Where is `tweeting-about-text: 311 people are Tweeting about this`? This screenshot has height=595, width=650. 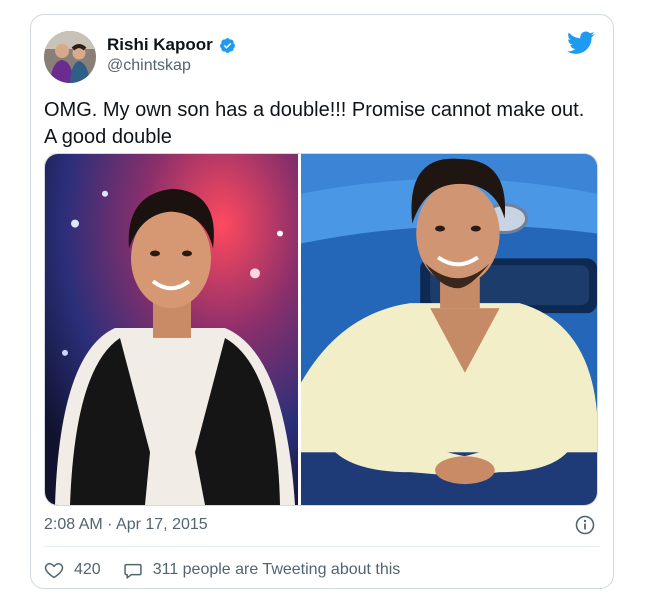
tweeting-about-text: 311 people are Tweeting about this is located at coordinates (276, 569).